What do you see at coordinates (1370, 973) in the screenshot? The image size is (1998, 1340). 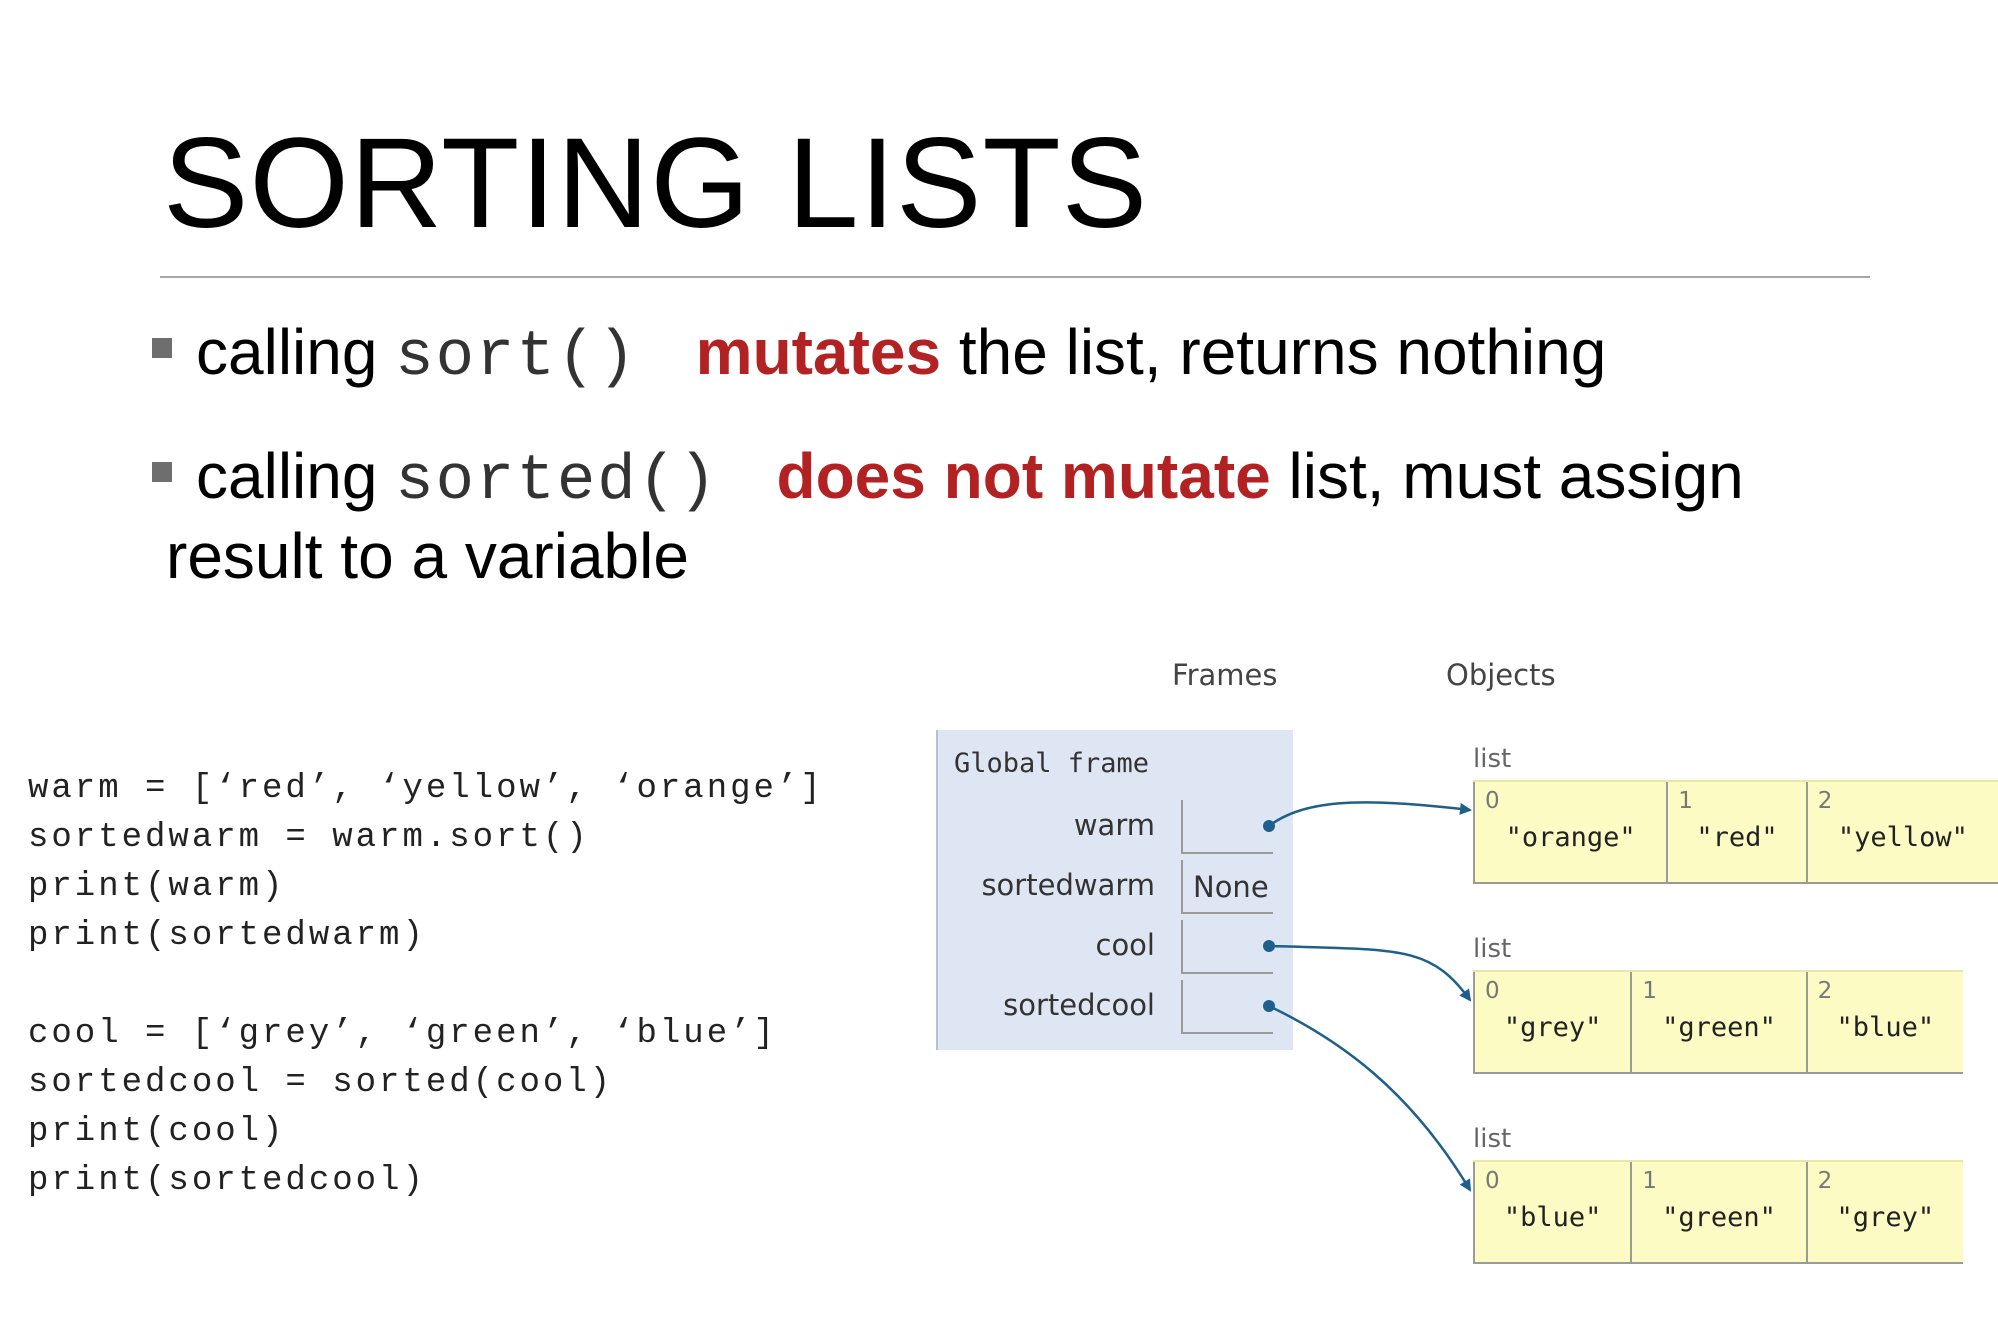 I see `cool-pointer-arrow` at bounding box center [1370, 973].